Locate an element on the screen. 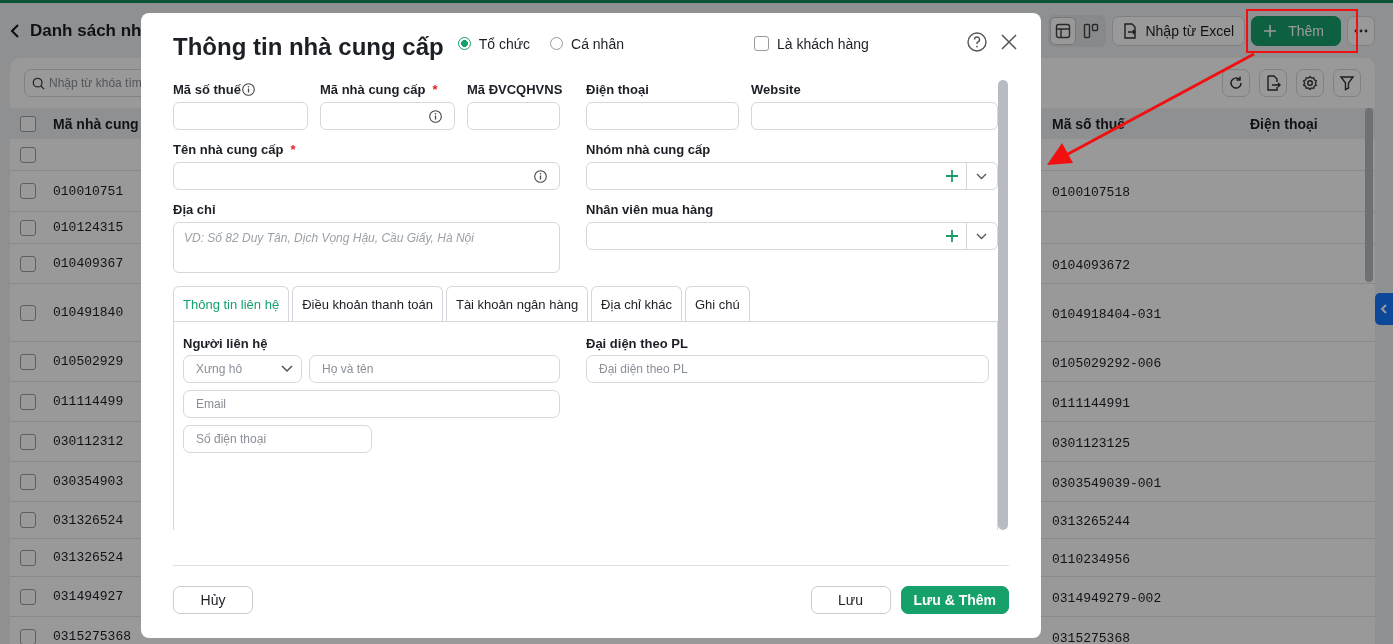  import-excel-button: Nhập từ Excel is located at coordinates (1179, 30).